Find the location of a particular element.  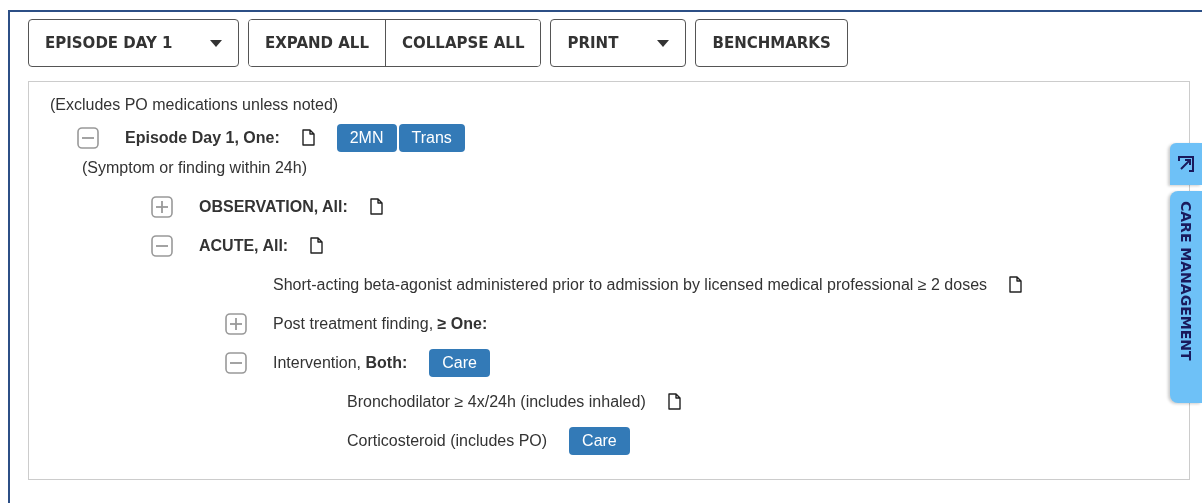

criterion-label: Episode Day 1, One: is located at coordinates (202, 137).